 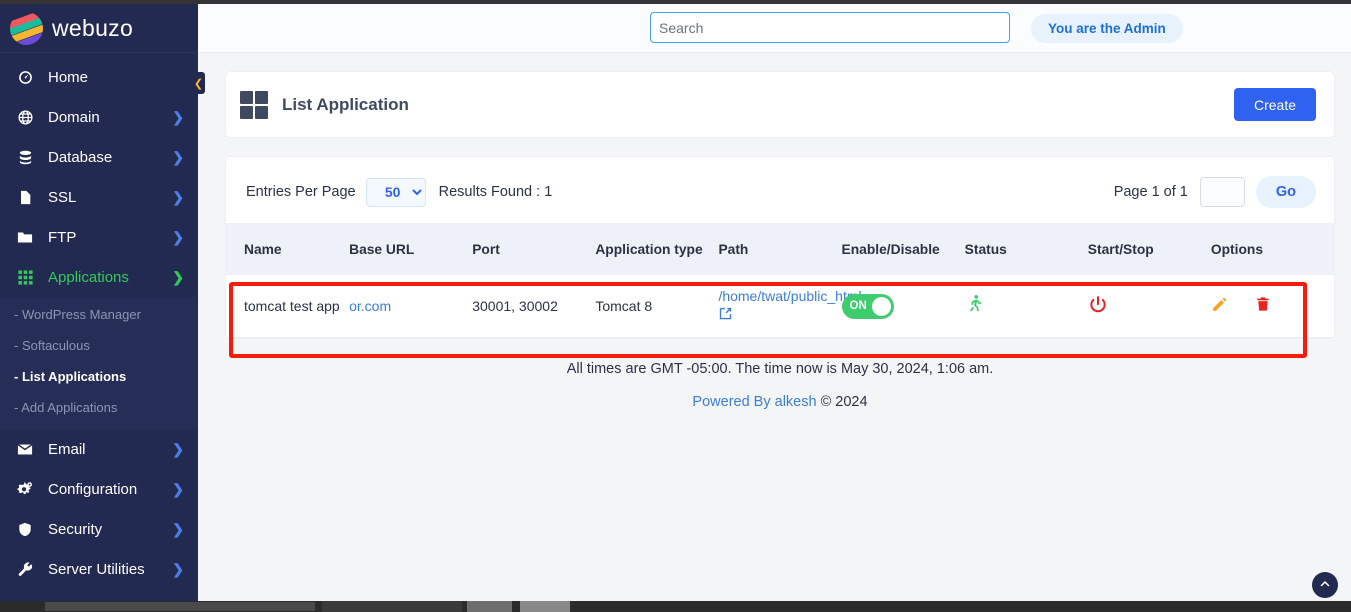 What do you see at coordinates (1263, 306) in the screenshot?
I see `delete-trash-icon` at bounding box center [1263, 306].